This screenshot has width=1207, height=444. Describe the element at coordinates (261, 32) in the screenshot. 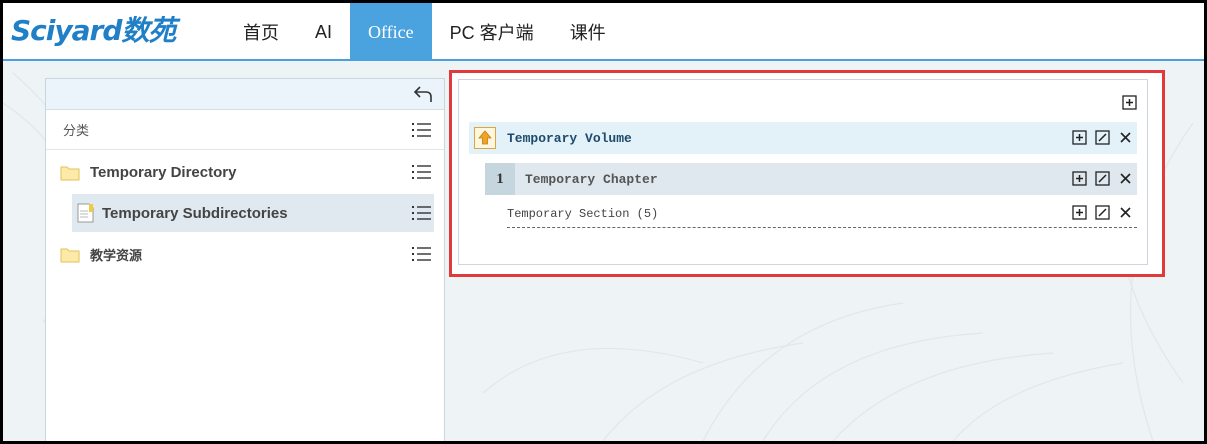

I see `nav-item-home: 首页` at that location.